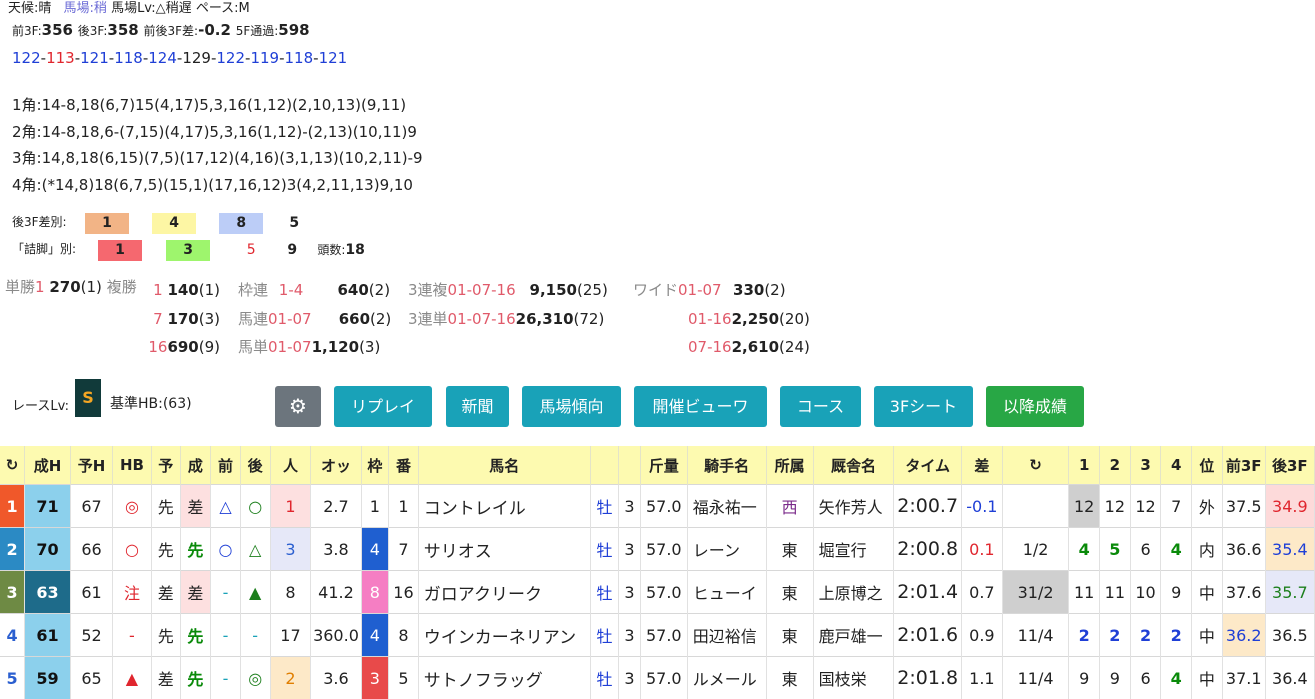 The height and width of the screenshot is (699, 1315). I want to click on sheet3f-button: 3Fシート, so click(923, 406).